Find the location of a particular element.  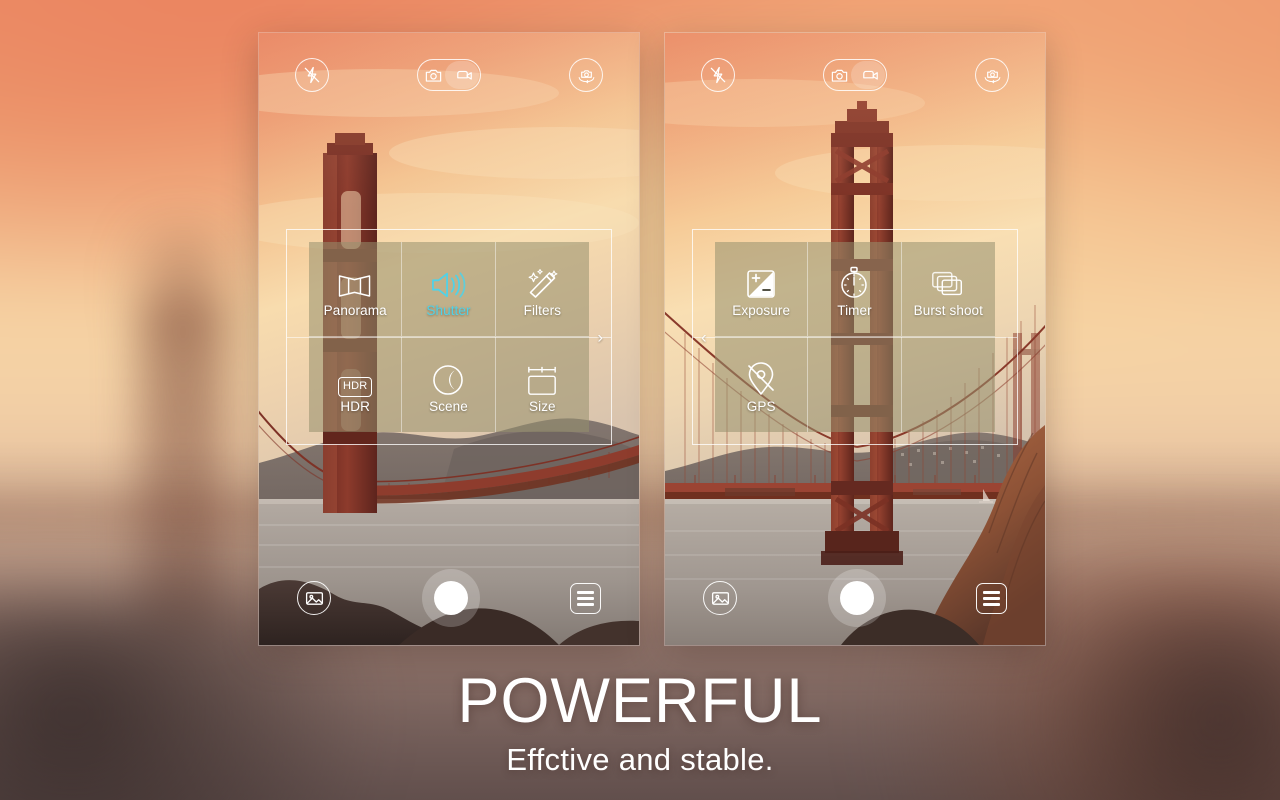

option-hdr: HDR HDR is located at coordinates (356, 384).